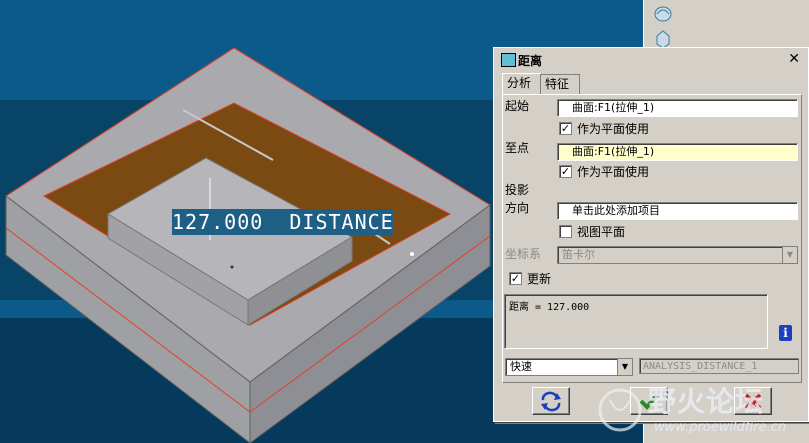 This screenshot has height=443, width=809. I want to click on projection-label: 投影, so click(517, 190).